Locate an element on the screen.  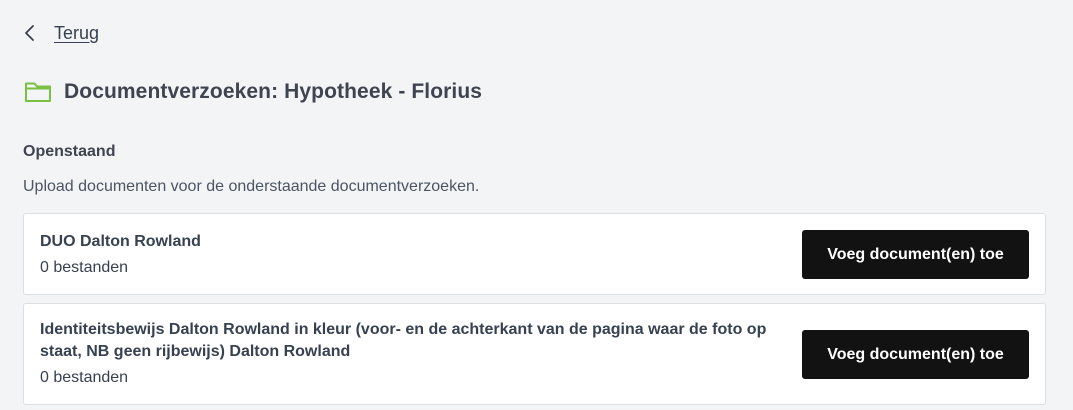
chevron-left-icon is located at coordinates (32, 33).